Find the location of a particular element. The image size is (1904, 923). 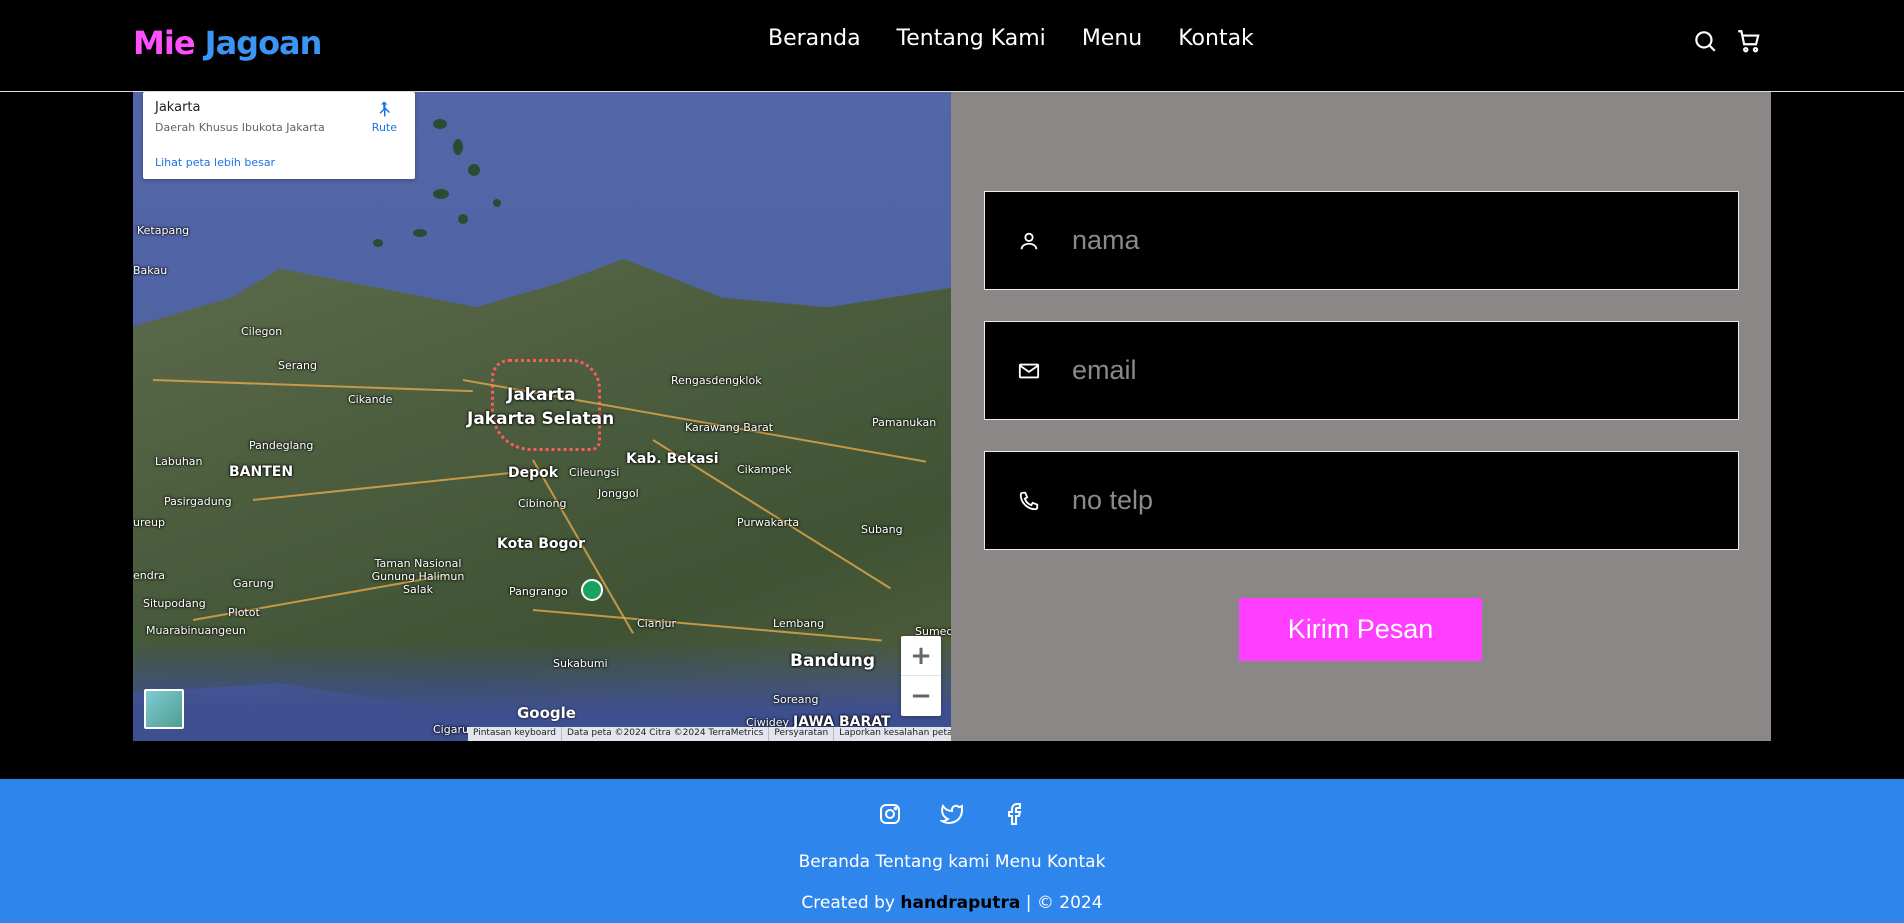

twitter-icon is located at coordinates (951, 814).